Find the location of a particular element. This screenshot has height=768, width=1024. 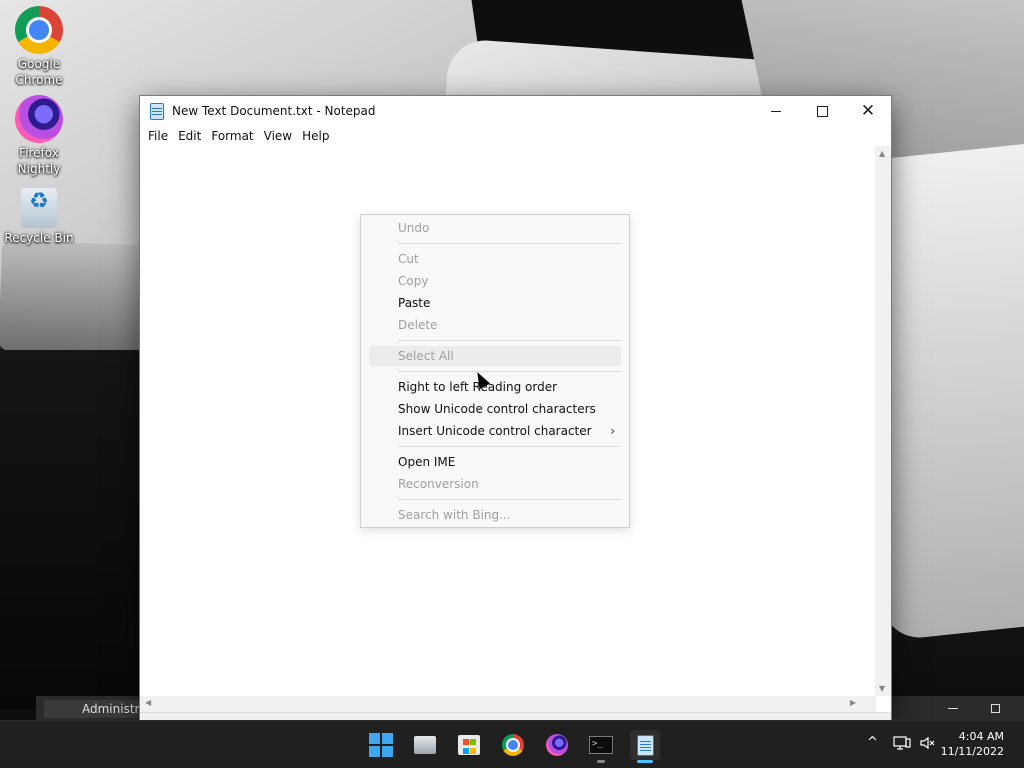

scroll-down-icon: ▼ is located at coordinates (882, 688).